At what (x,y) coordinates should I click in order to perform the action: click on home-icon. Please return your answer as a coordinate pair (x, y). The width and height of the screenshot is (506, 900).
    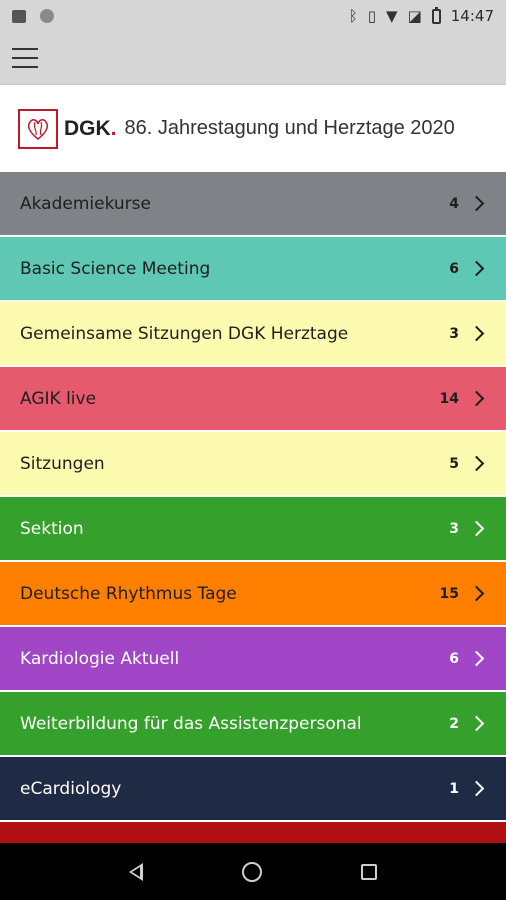
    Looking at the image, I should click on (251, 871).